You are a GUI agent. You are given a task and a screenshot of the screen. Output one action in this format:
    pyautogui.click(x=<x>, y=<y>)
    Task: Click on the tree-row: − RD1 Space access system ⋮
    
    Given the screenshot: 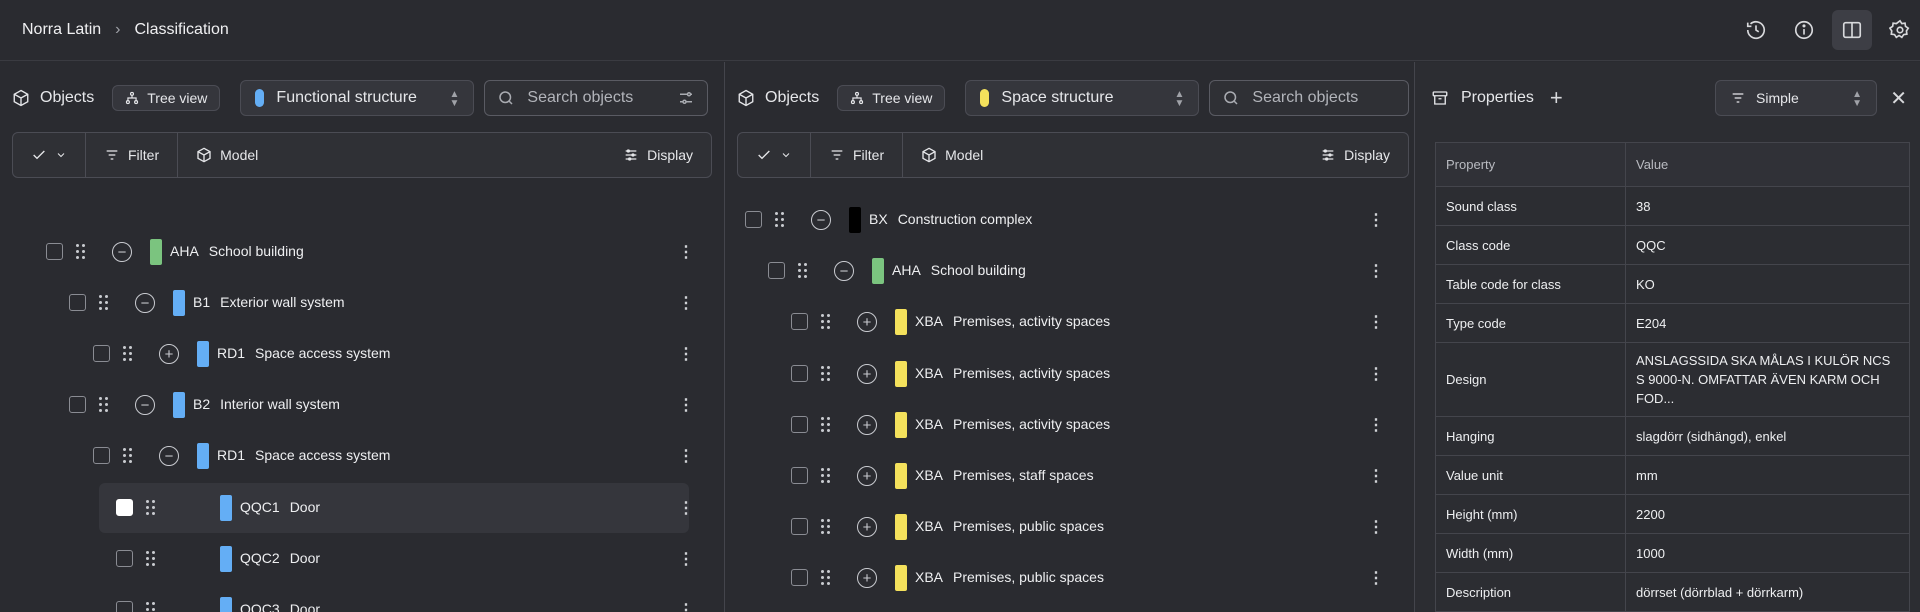 What is the action you would take?
    pyautogui.click(x=361, y=456)
    